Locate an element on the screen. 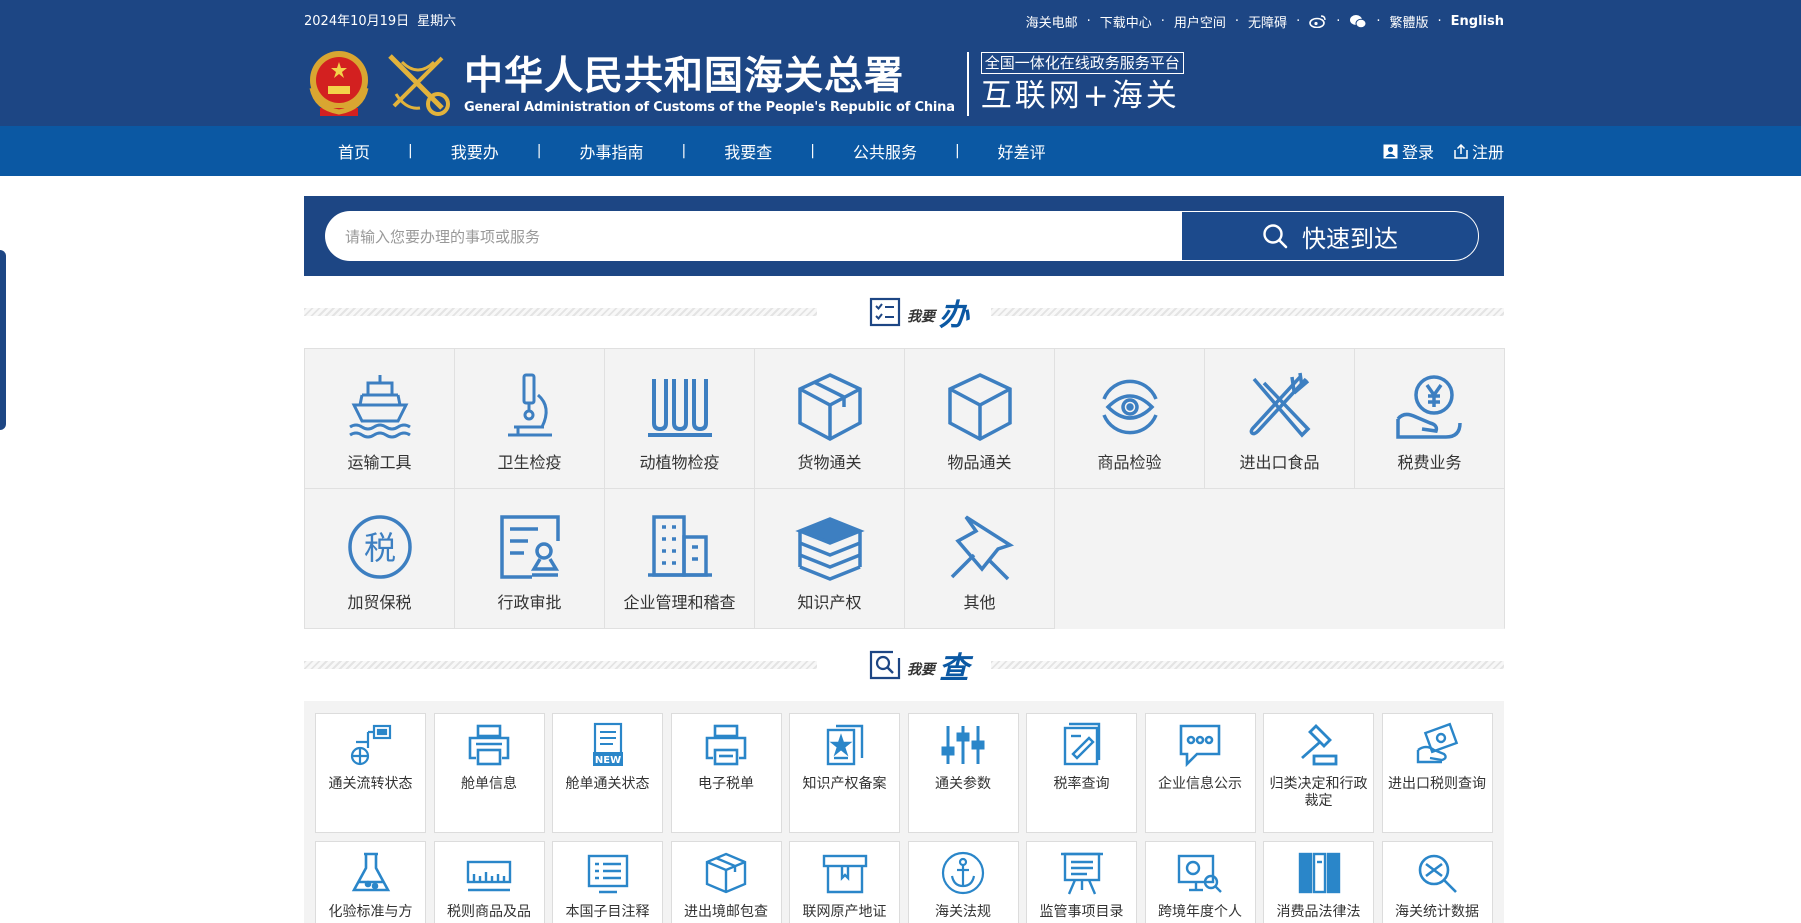 The image size is (1801, 923). service-article-clearance: 物品通关 is located at coordinates (980, 419).